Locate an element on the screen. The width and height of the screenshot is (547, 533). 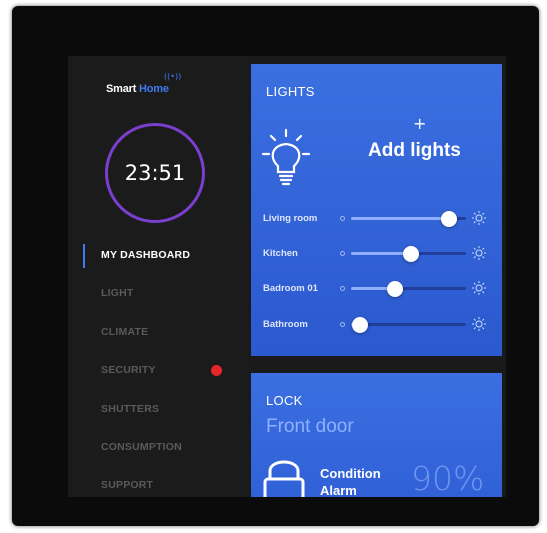
nav-item-consumption: CONSUMPTION is located at coordinates (141, 447).